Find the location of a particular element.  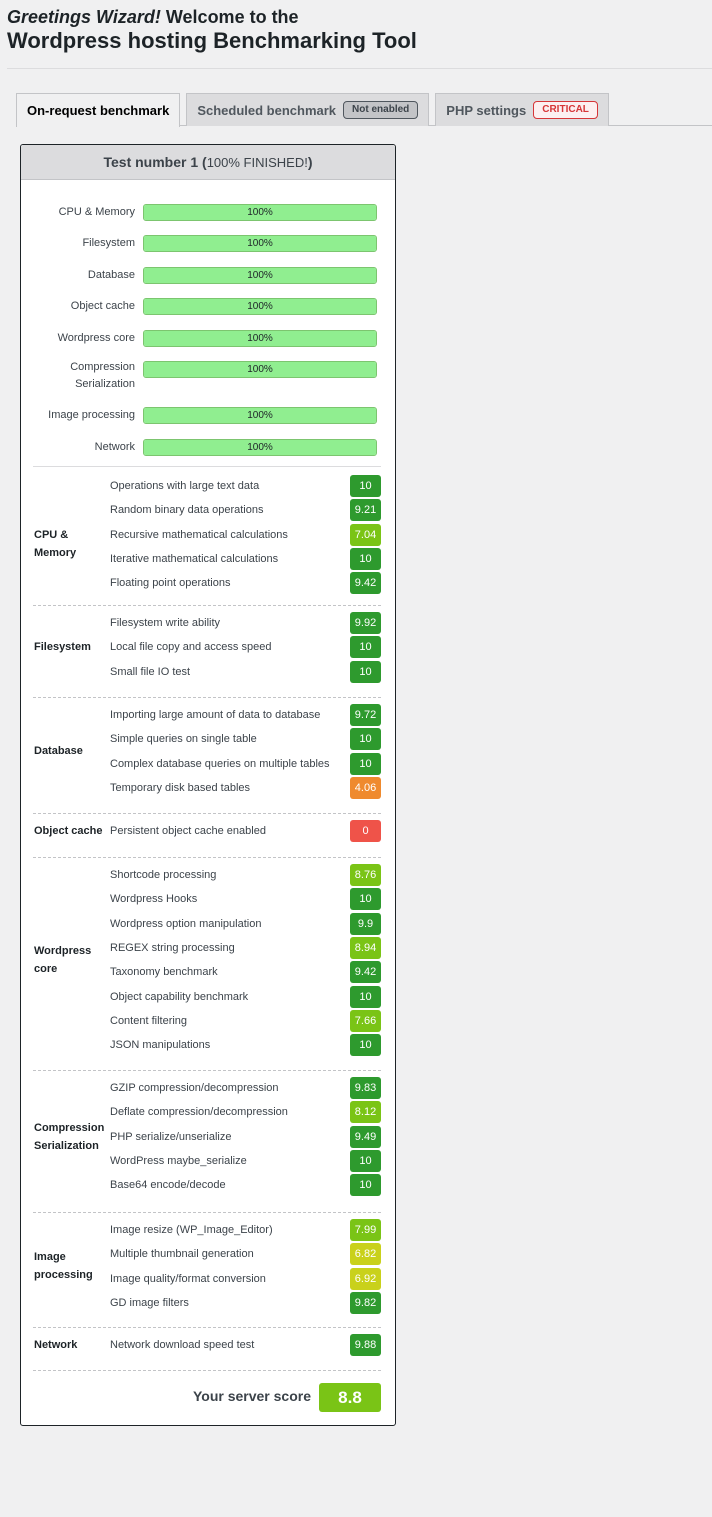

progress-label: Database is located at coordinates (111, 275).